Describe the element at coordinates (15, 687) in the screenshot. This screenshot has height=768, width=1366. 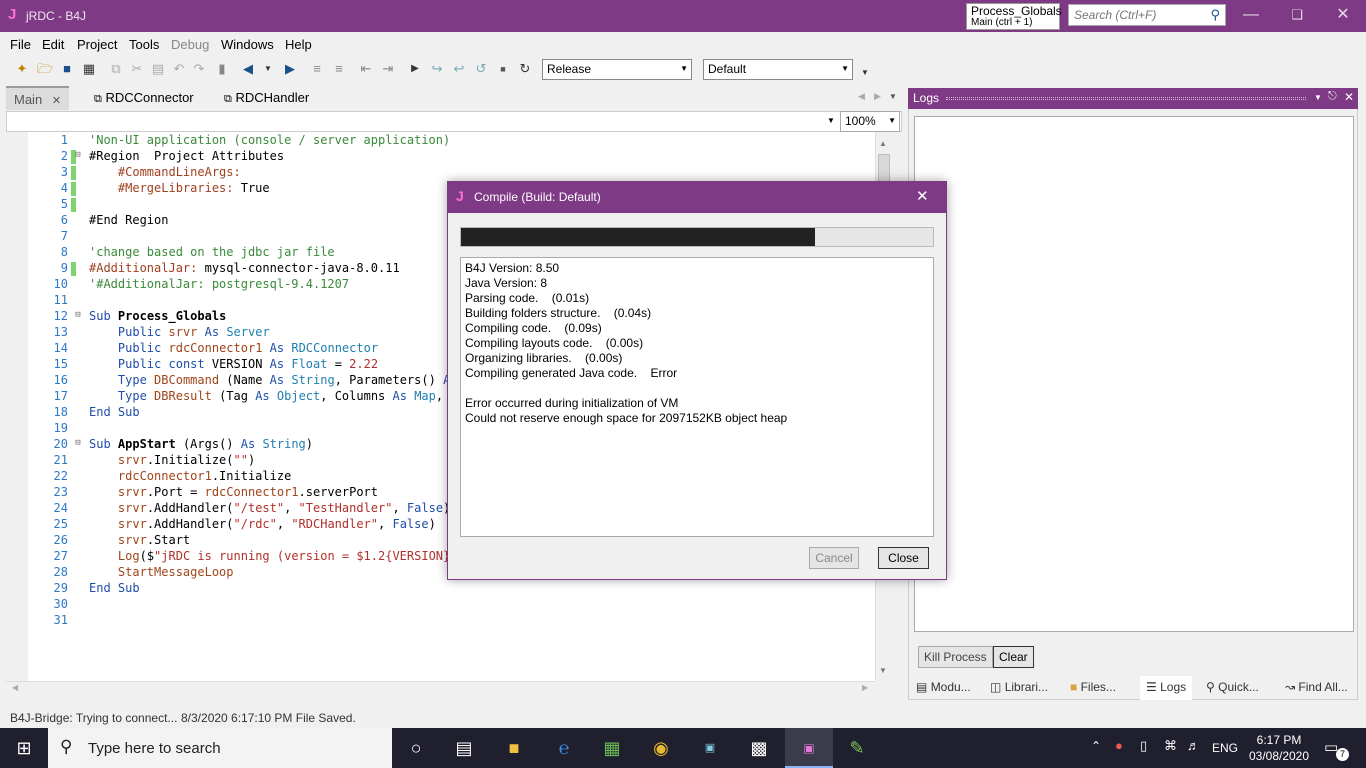
I see `scroll-left-icon: ◀` at that location.